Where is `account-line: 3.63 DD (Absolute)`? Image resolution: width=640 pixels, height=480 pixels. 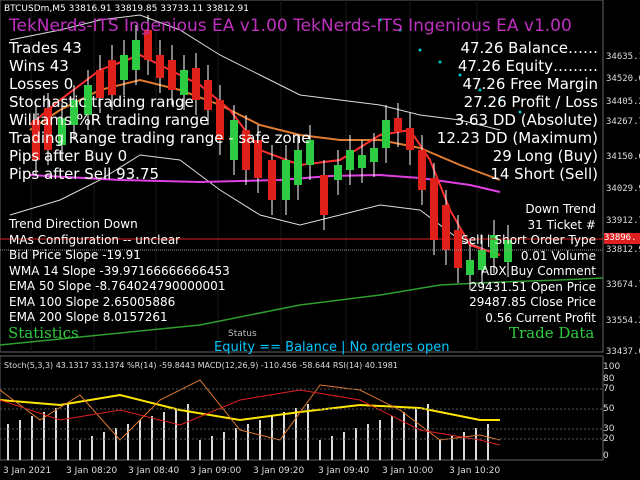 account-line: 3.63 DD (Absolute) is located at coordinates (526, 120).